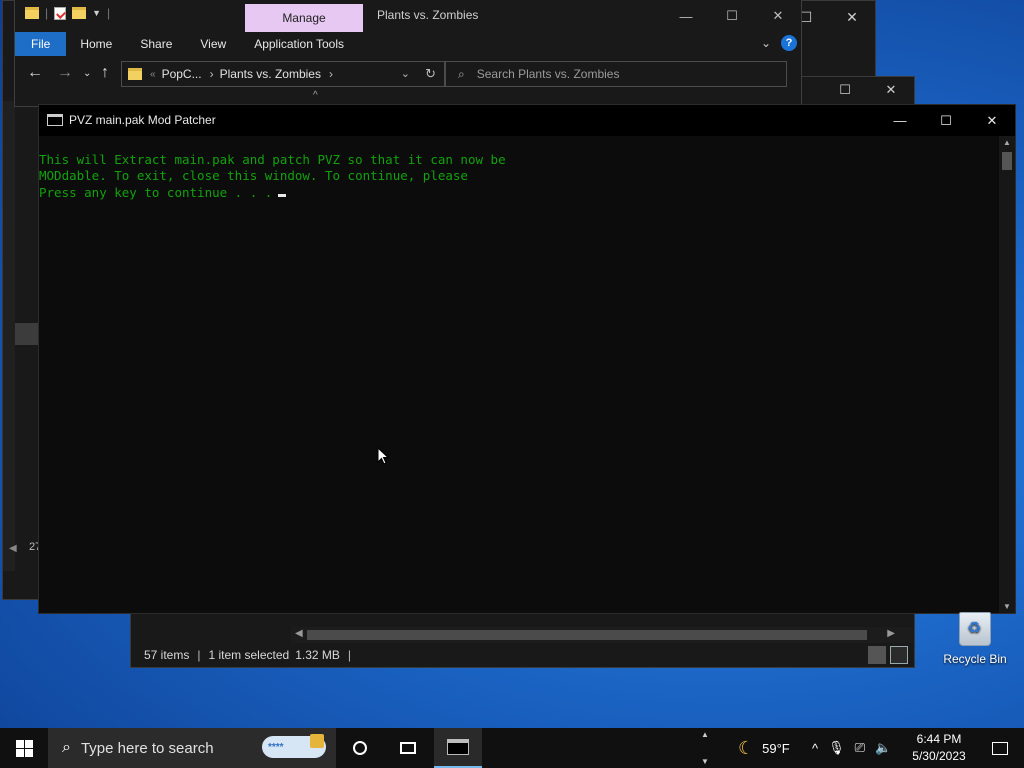 The image size is (1024, 768). Describe the element at coordinates (35, 73) in the screenshot. I see `back-arrow-icon: ←` at that location.